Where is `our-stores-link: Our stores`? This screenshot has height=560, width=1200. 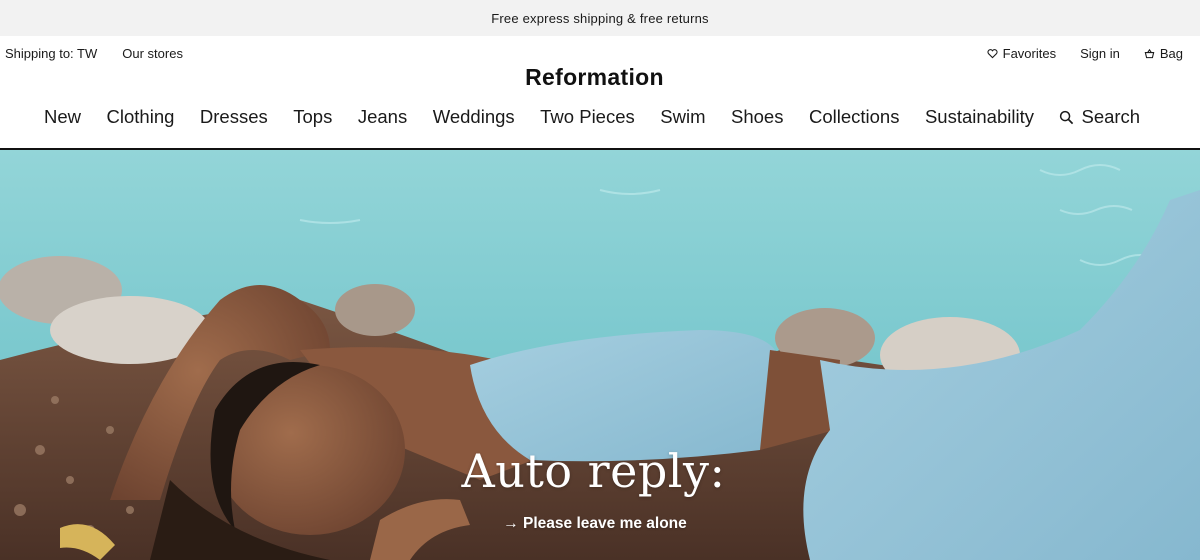 our-stores-link: Our stores is located at coordinates (152, 53).